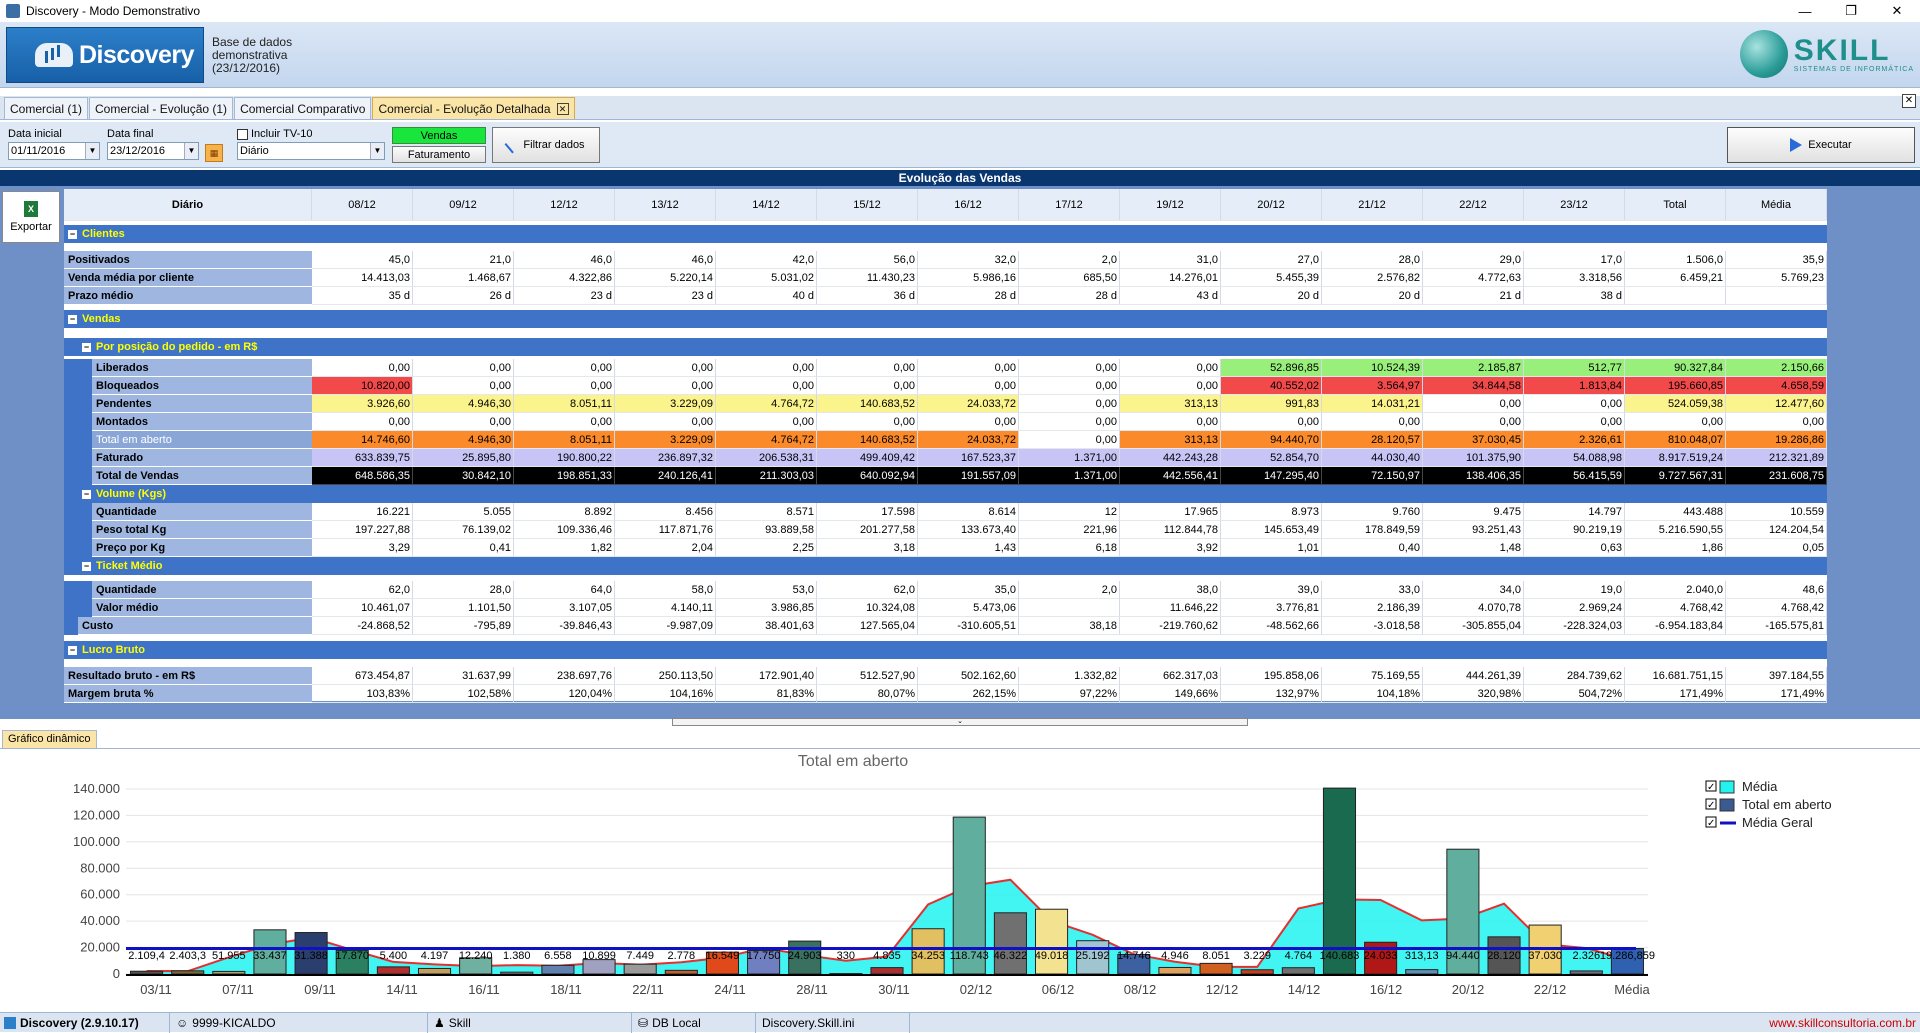  What do you see at coordinates (945, 650) in the screenshot?
I see `group-lucro: −Lucro Bruto` at bounding box center [945, 650].